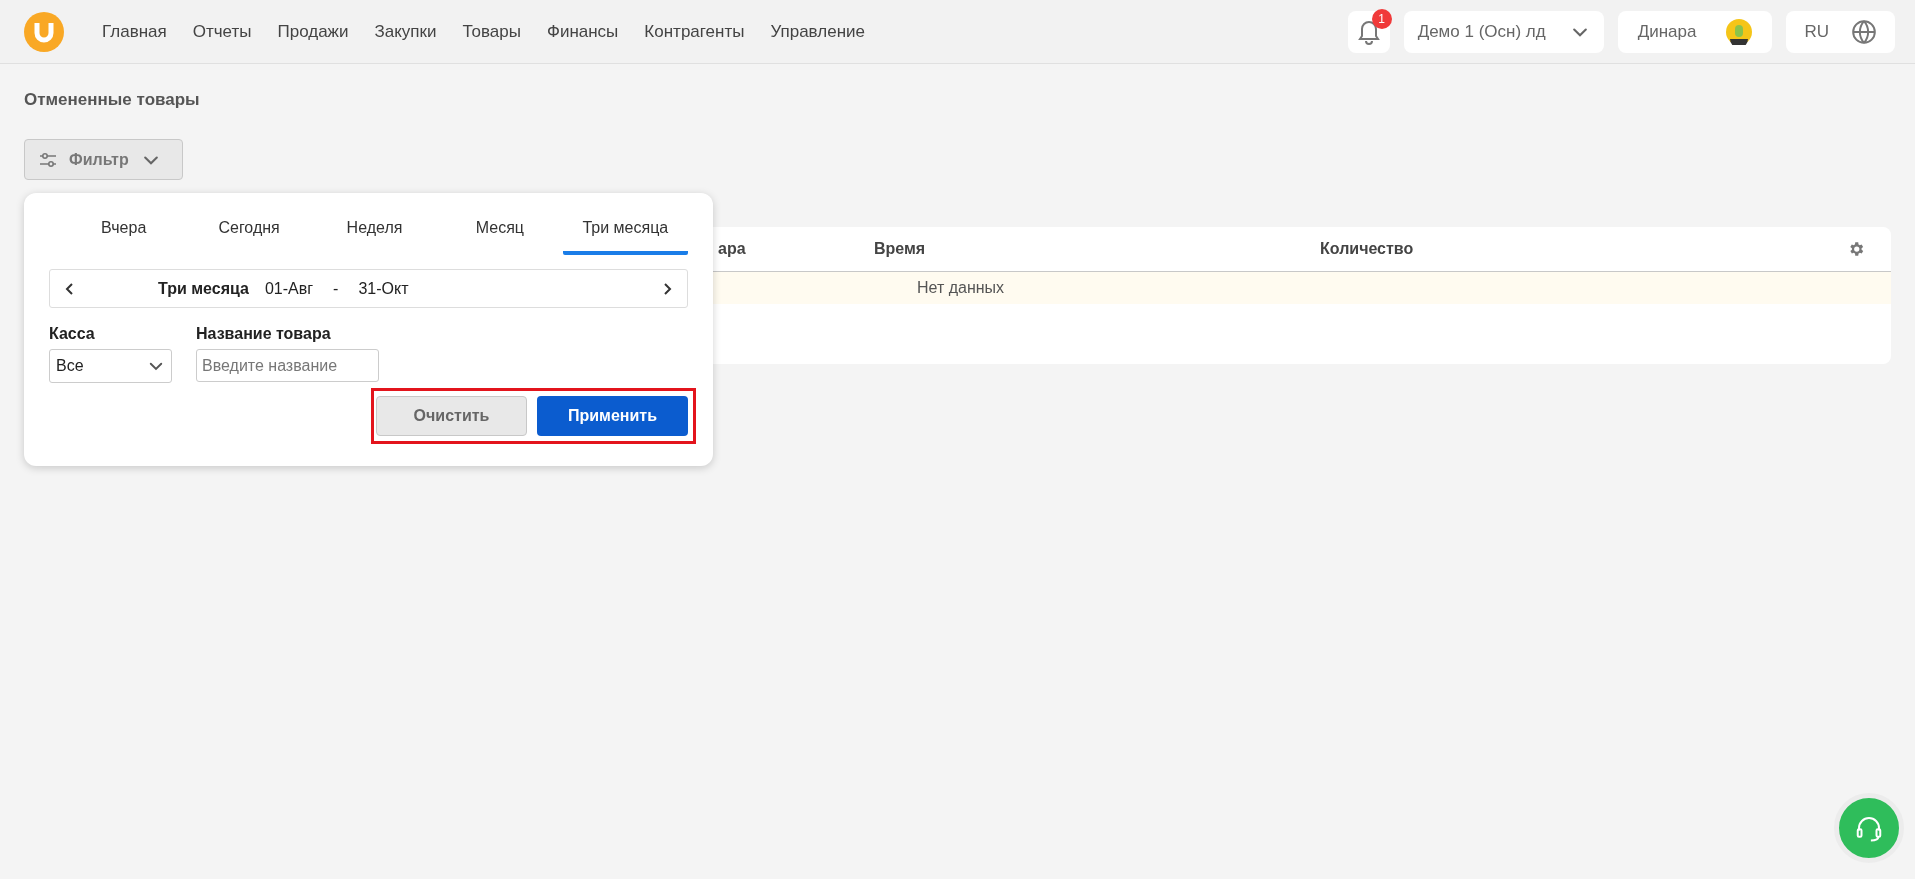  I want to click on column-header: Время, so click(900, 249).